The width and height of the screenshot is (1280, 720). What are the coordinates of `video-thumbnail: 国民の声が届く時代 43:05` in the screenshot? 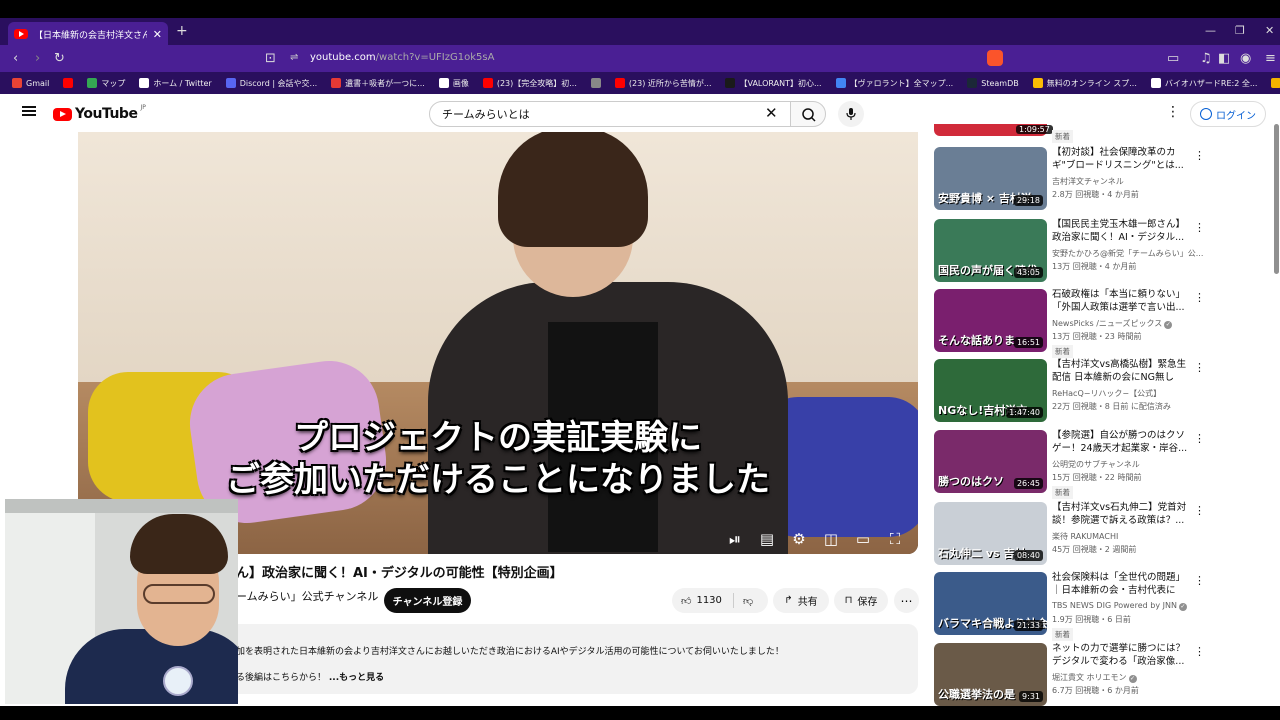 It's located at (990, 250).